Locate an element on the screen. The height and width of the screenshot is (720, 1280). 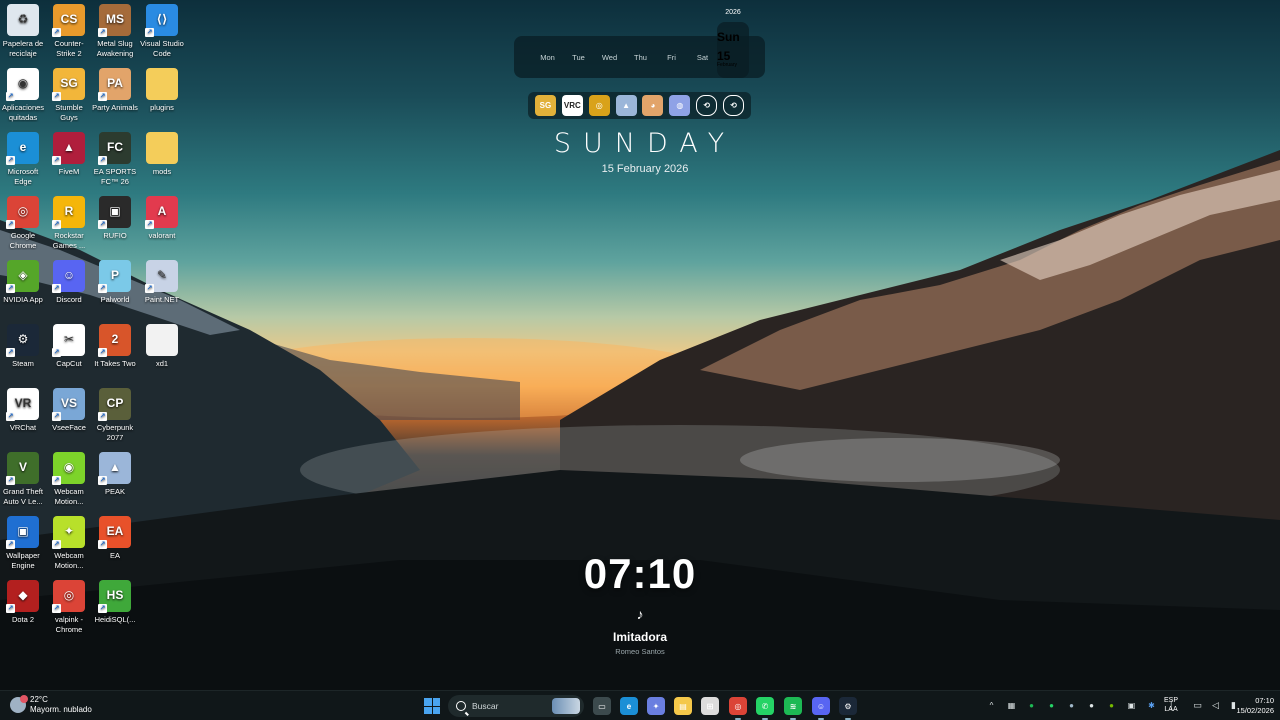
desktop-icon: ◆ ↗ Dota 2 is located at coordinates (23, 602).